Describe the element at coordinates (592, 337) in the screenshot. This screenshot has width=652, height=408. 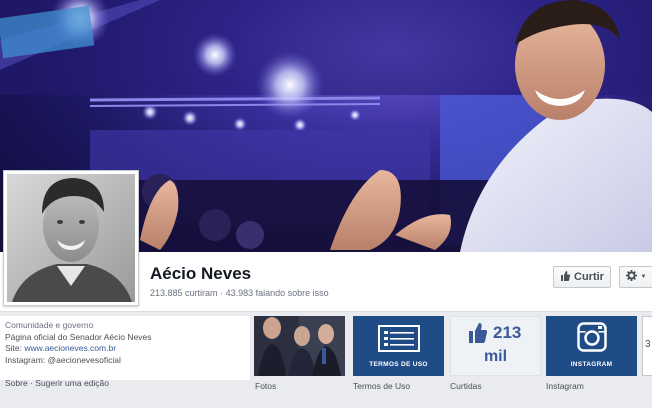
I see `instagram-icon` at that location.